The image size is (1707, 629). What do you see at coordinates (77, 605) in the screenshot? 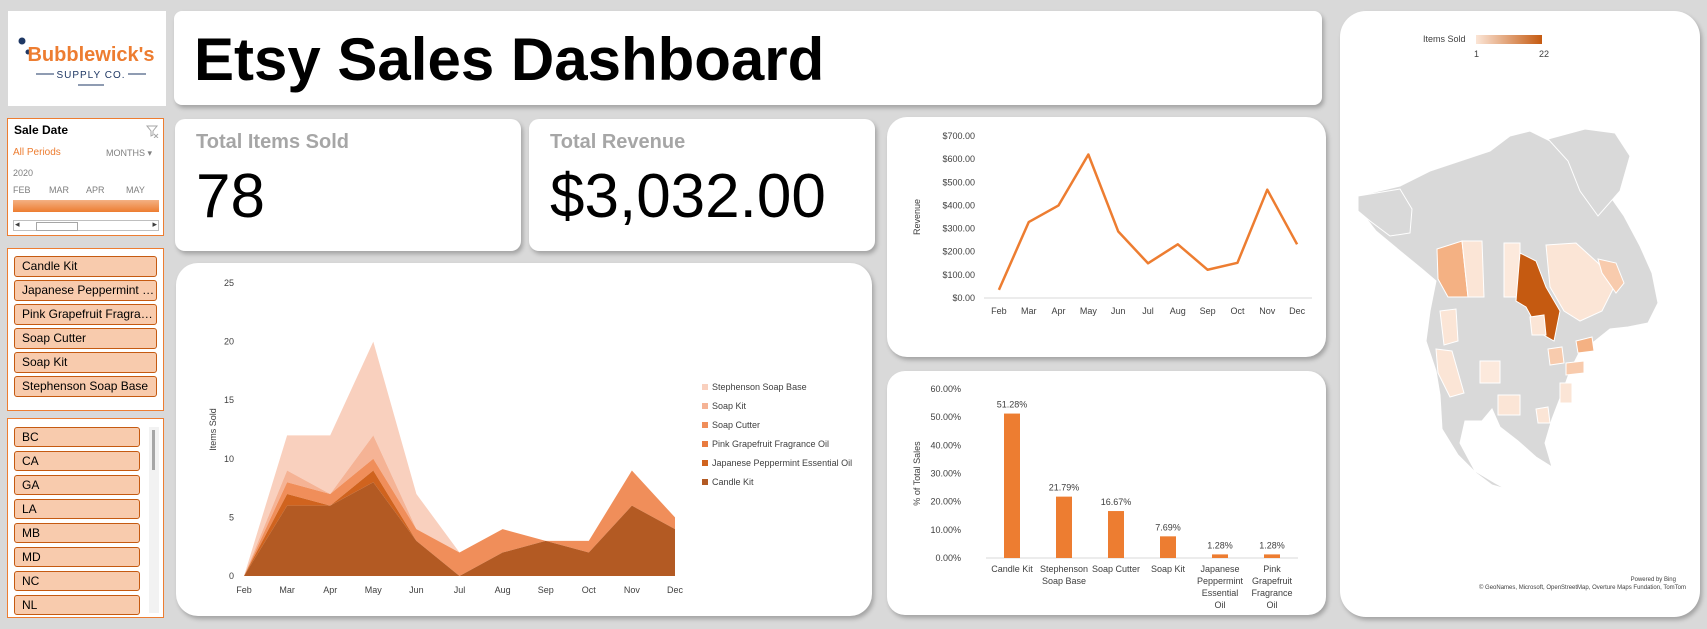
I see `slicer-item-state: NL` at bounding box center [77, 605].